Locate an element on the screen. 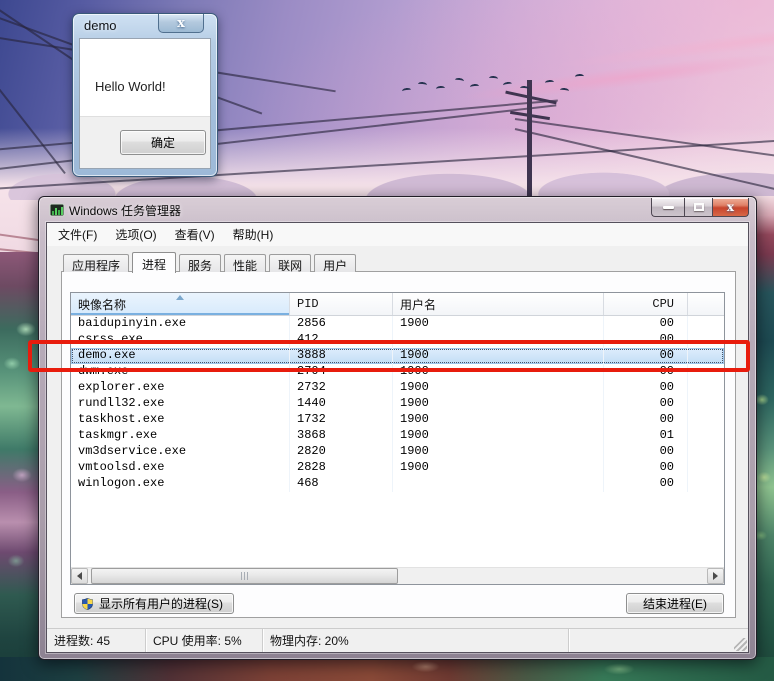 This screenshot has width=774, height=681. status-cpu-usage: CPU 使用率: 5% is located at coordinates (204, 640).